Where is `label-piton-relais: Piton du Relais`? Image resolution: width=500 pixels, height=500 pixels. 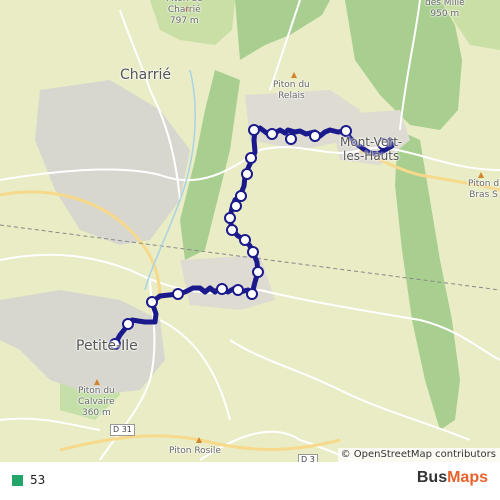
label-piton-relais: Piton du Relais is located at coordinates (291, 90).